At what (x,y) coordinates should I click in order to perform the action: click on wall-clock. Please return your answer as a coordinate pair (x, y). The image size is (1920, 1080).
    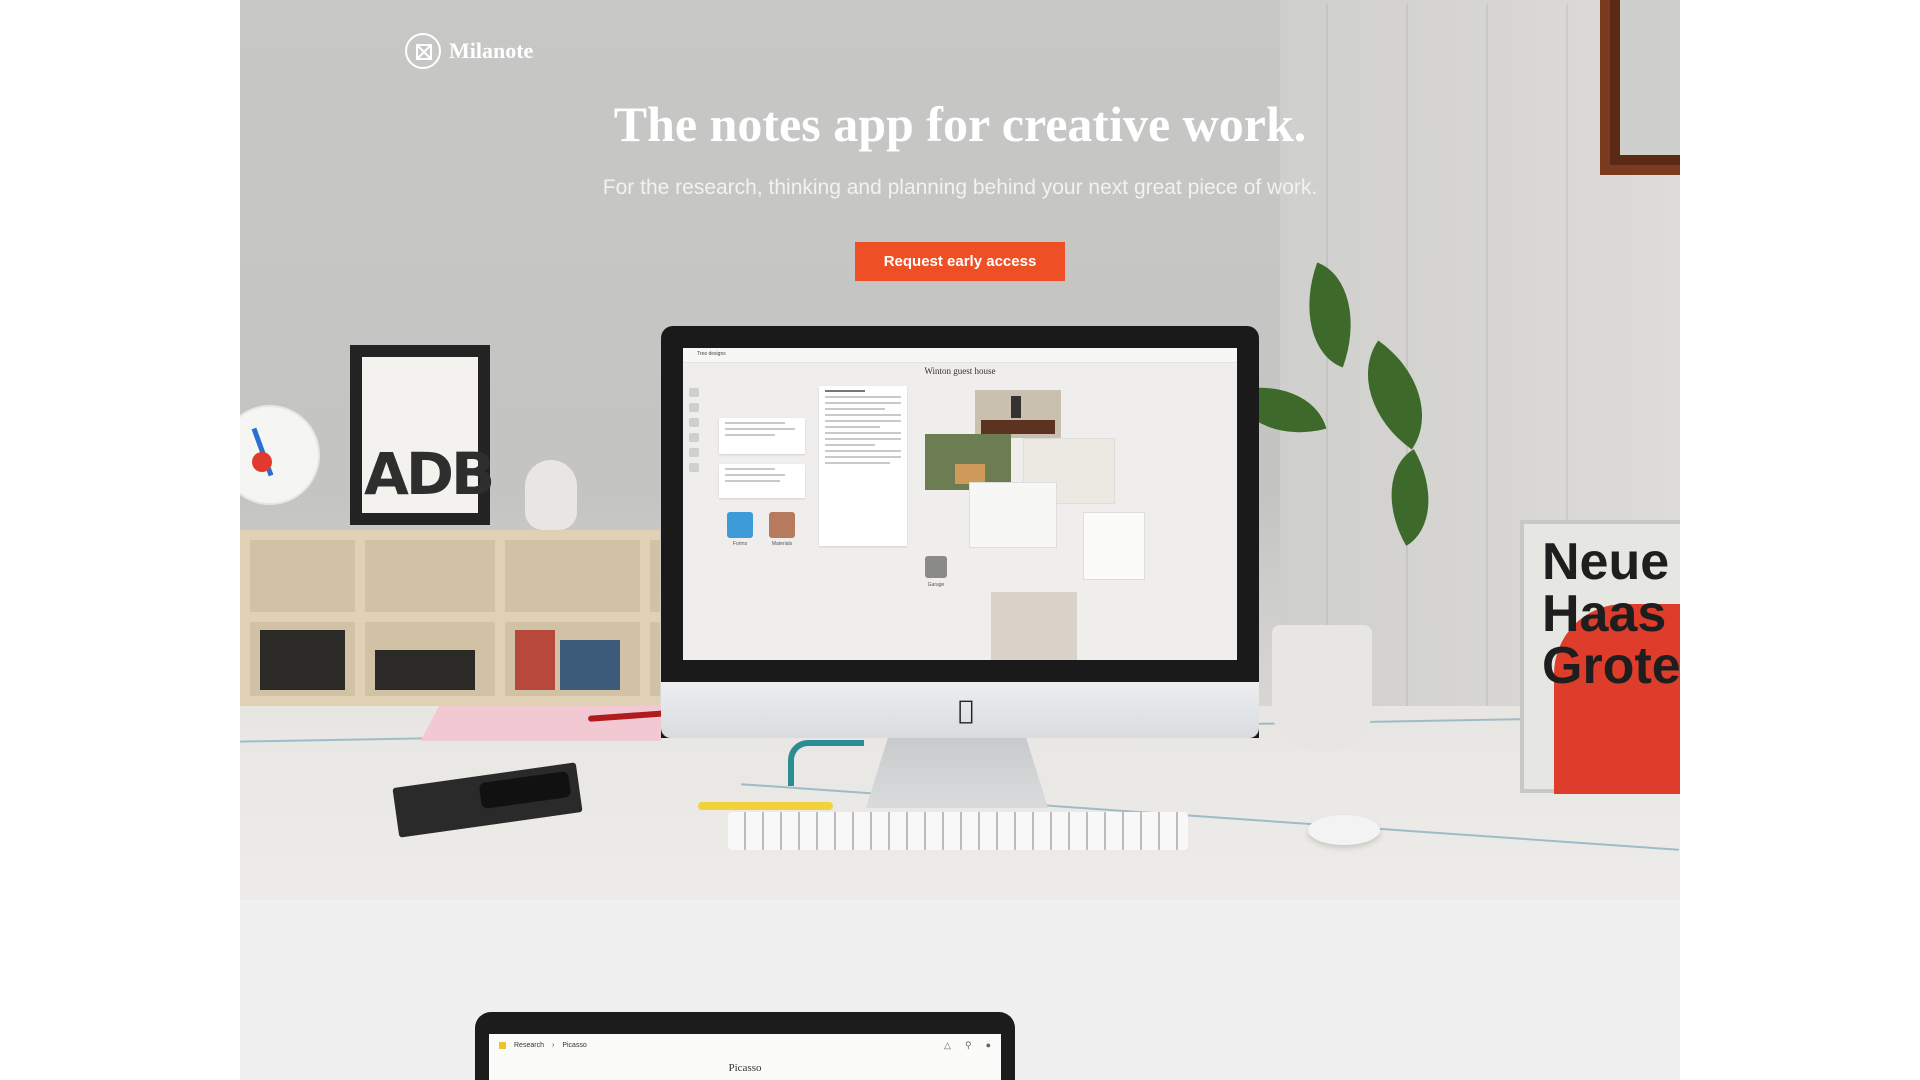
    Looking at the image, I should click on (280, 455).